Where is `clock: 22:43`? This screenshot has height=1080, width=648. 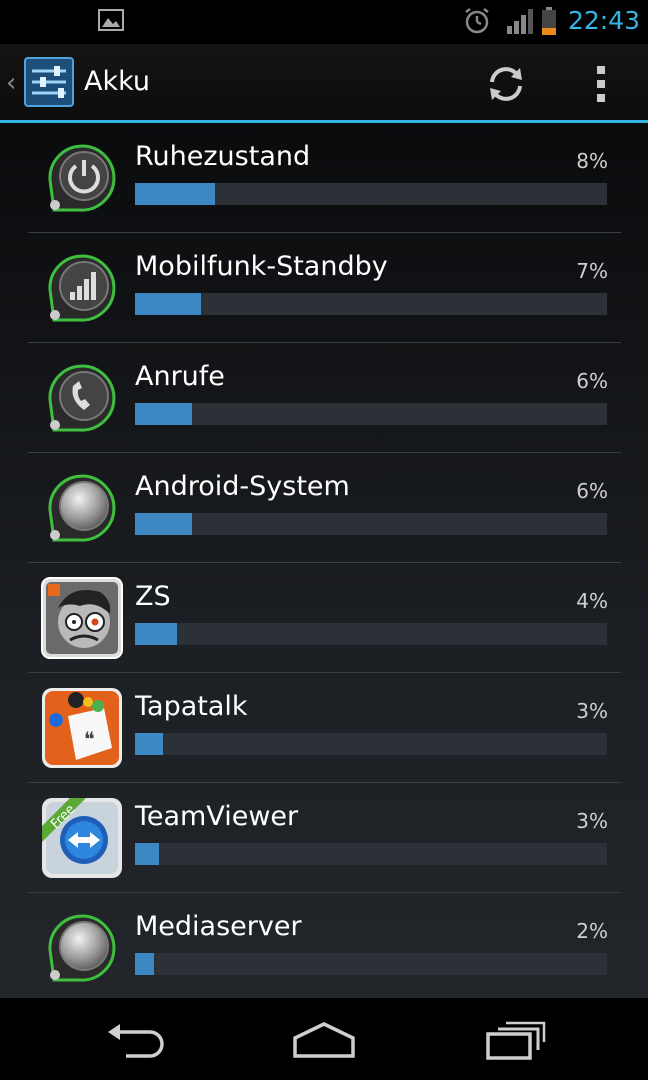 clock: 22:43 is located at coordinates (604, 20).